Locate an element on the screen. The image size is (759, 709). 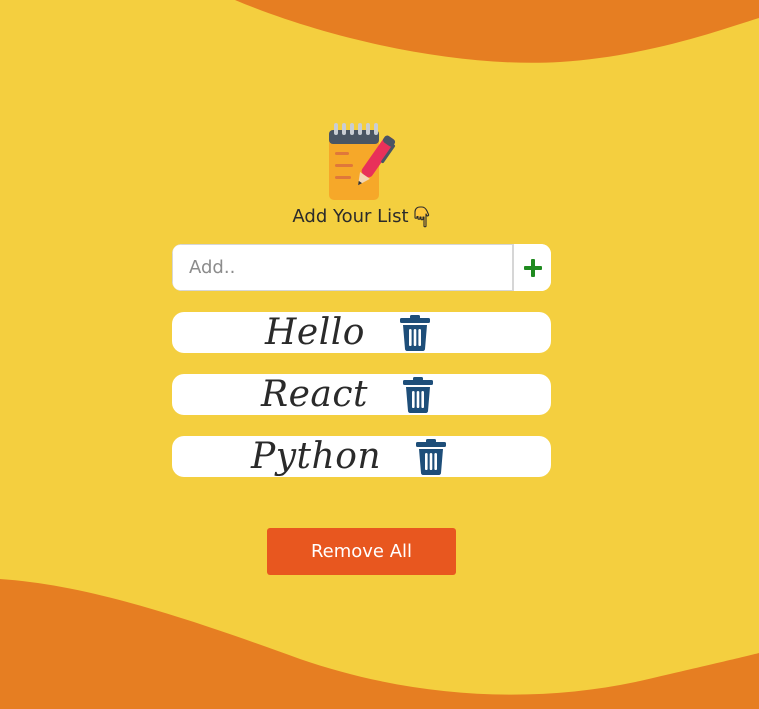
add-item-row is located at coordinates (361, 267).